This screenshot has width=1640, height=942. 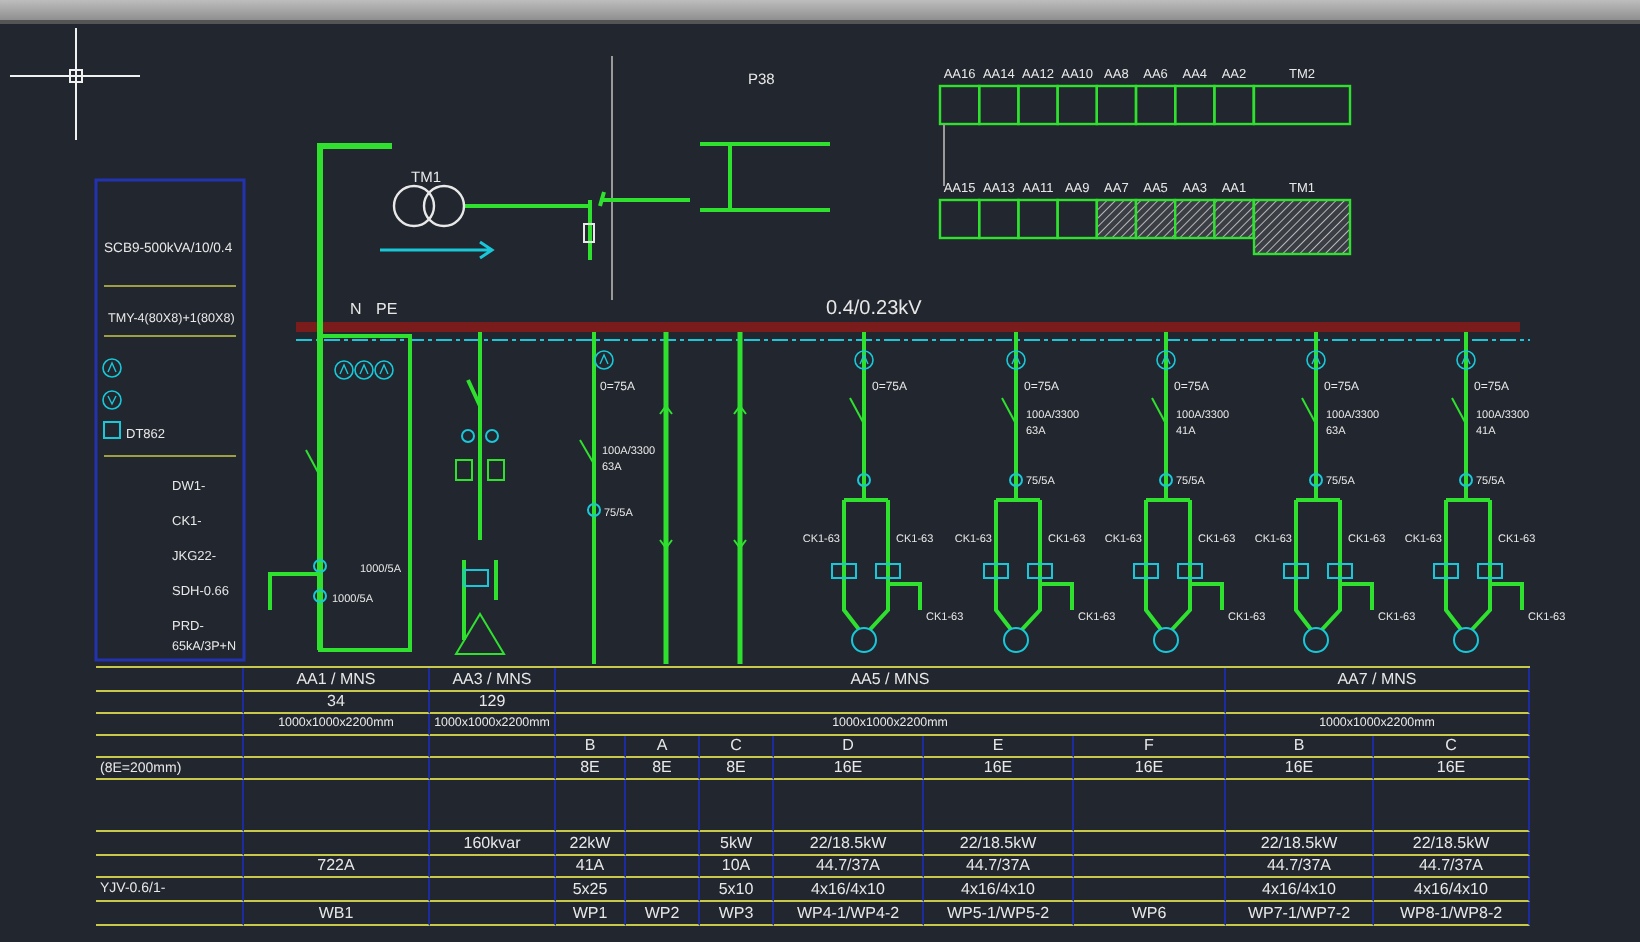 What do you see at coordinates (591, 890) in the screenshot?
I see `table-cell: 5x25` at bounding box center [591, 890].